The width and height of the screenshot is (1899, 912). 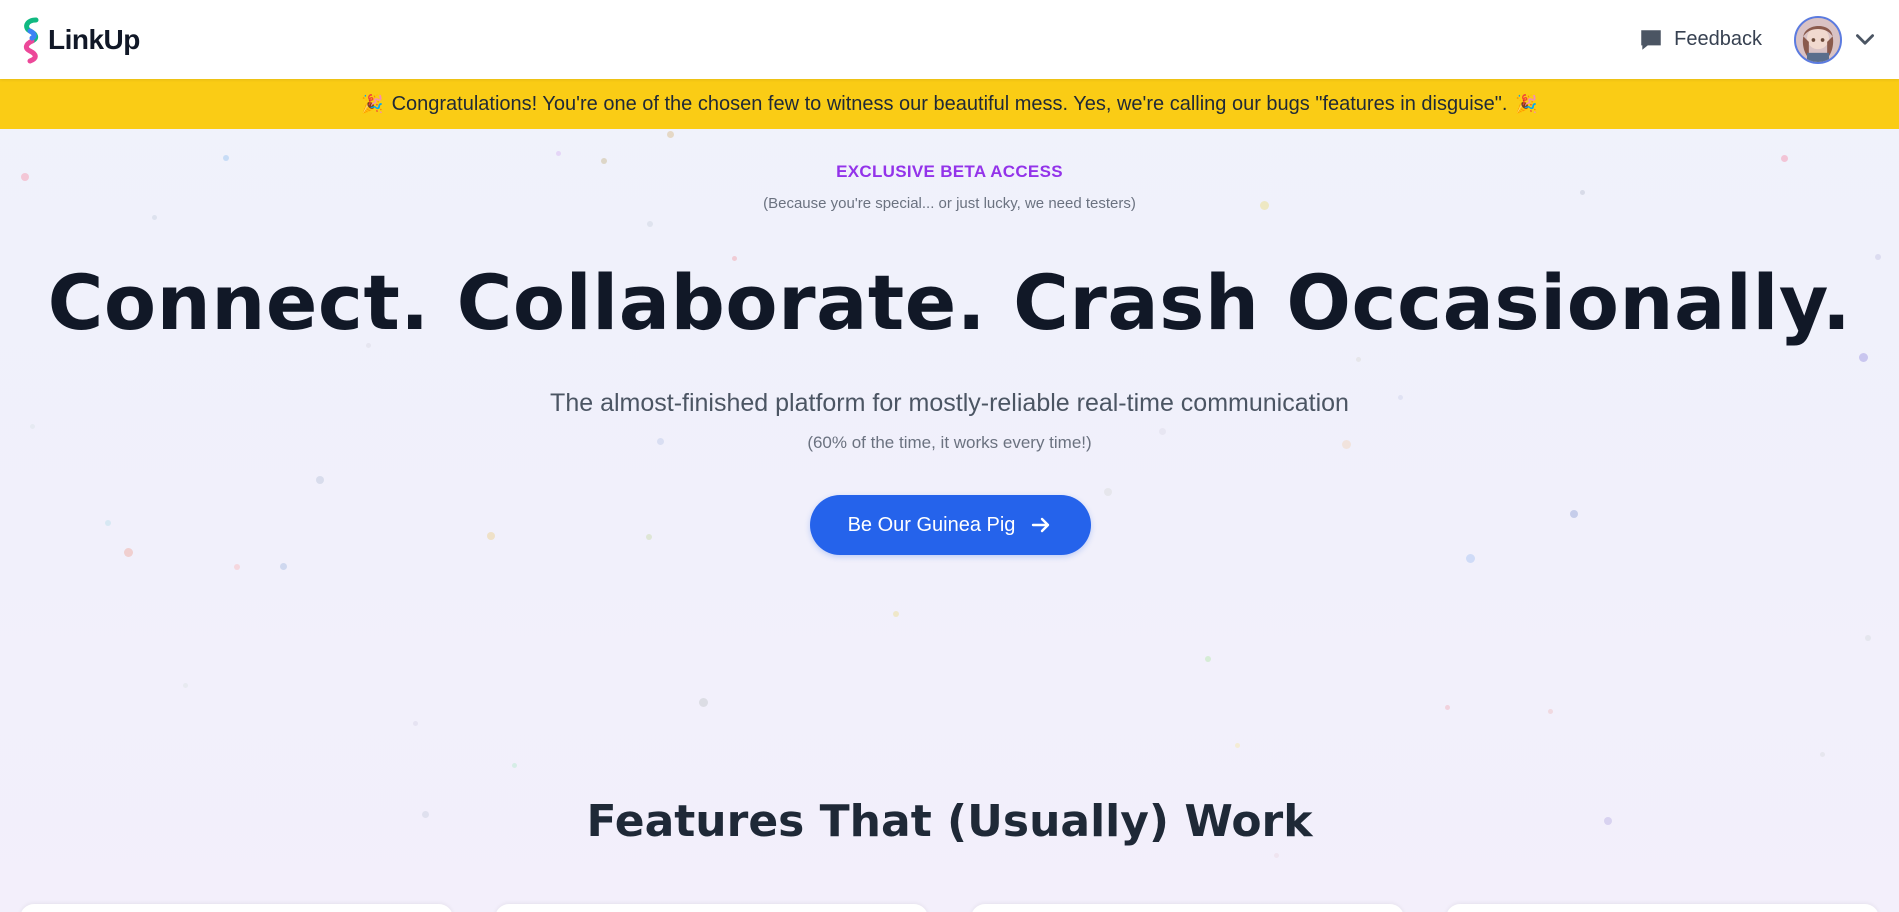 What do you see at coordinates (1041, 525) in the screenshot?
I see `arrow-right-icon` at bounding box center [1041, 525].